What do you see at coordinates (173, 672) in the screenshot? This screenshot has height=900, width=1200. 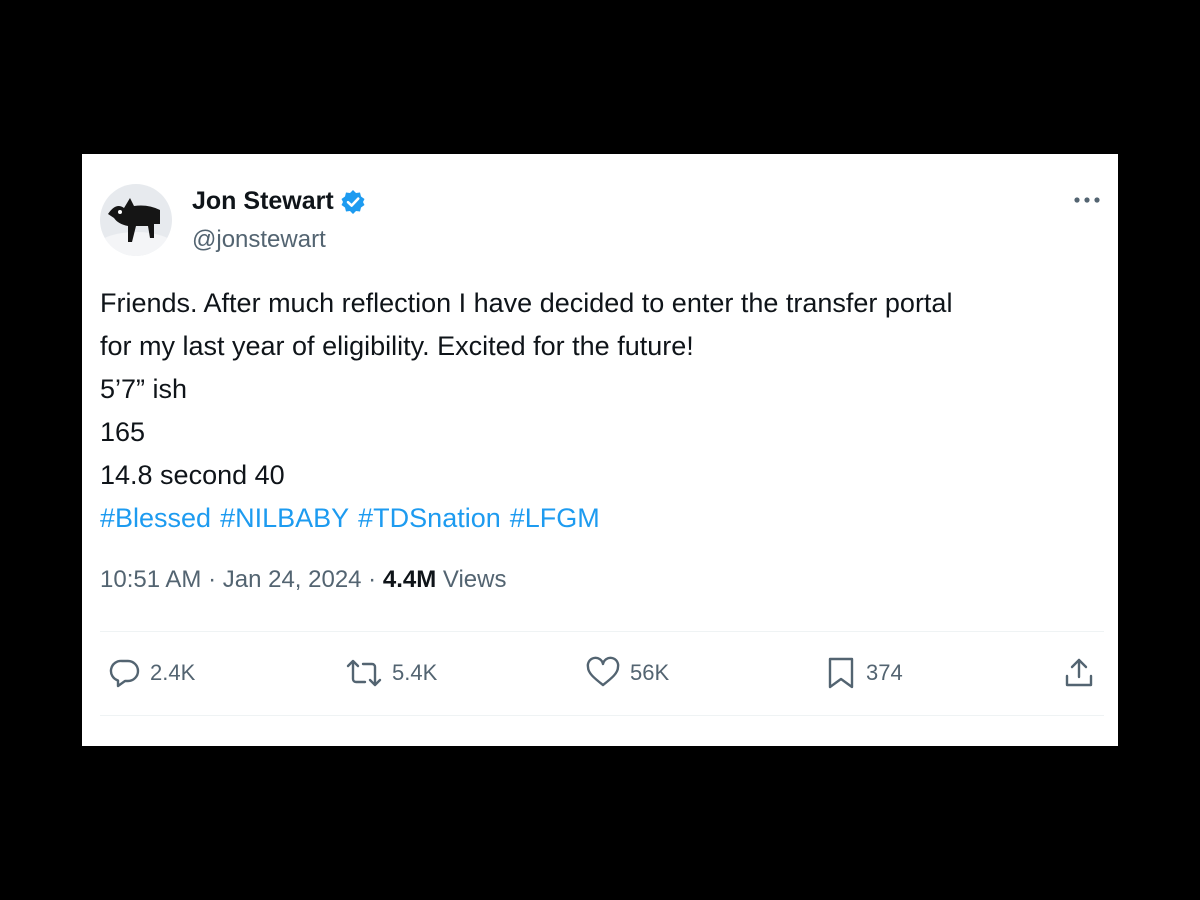 I see `reply-count: 2.4K` at bounding box center [173, 672].